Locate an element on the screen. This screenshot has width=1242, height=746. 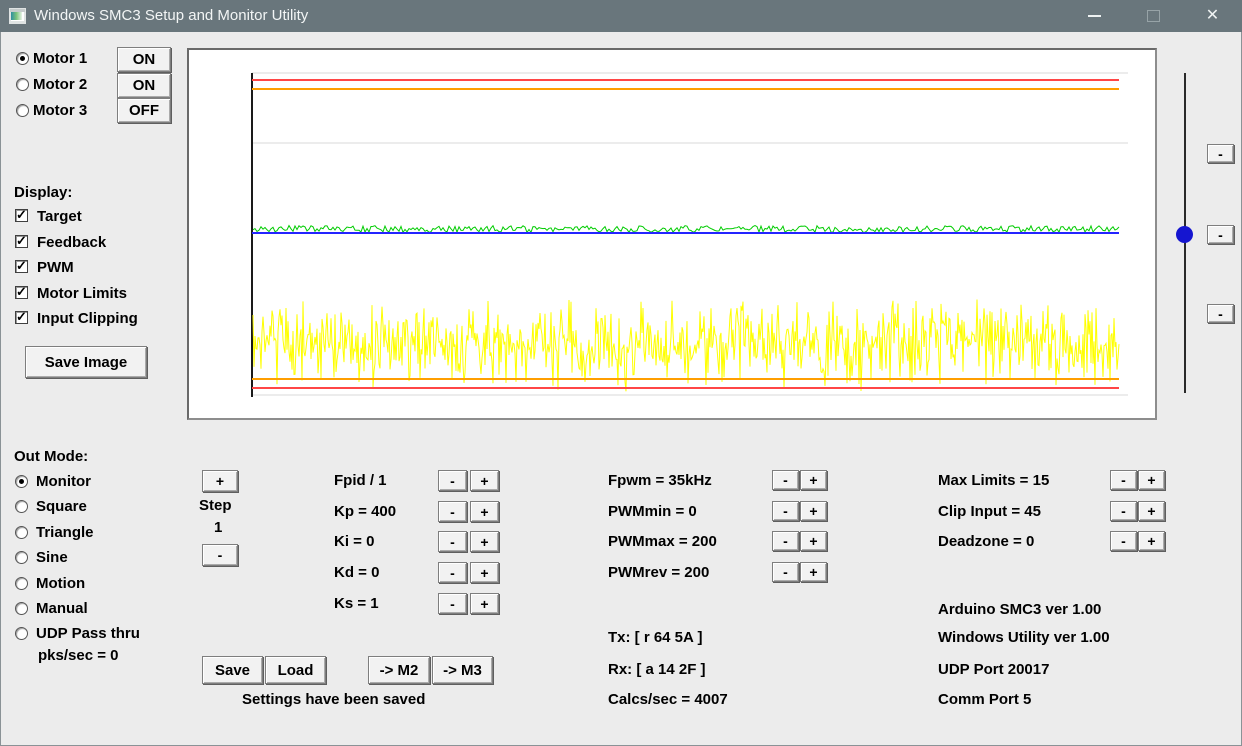
minimize-icon is located at coordinates (1094, 16).